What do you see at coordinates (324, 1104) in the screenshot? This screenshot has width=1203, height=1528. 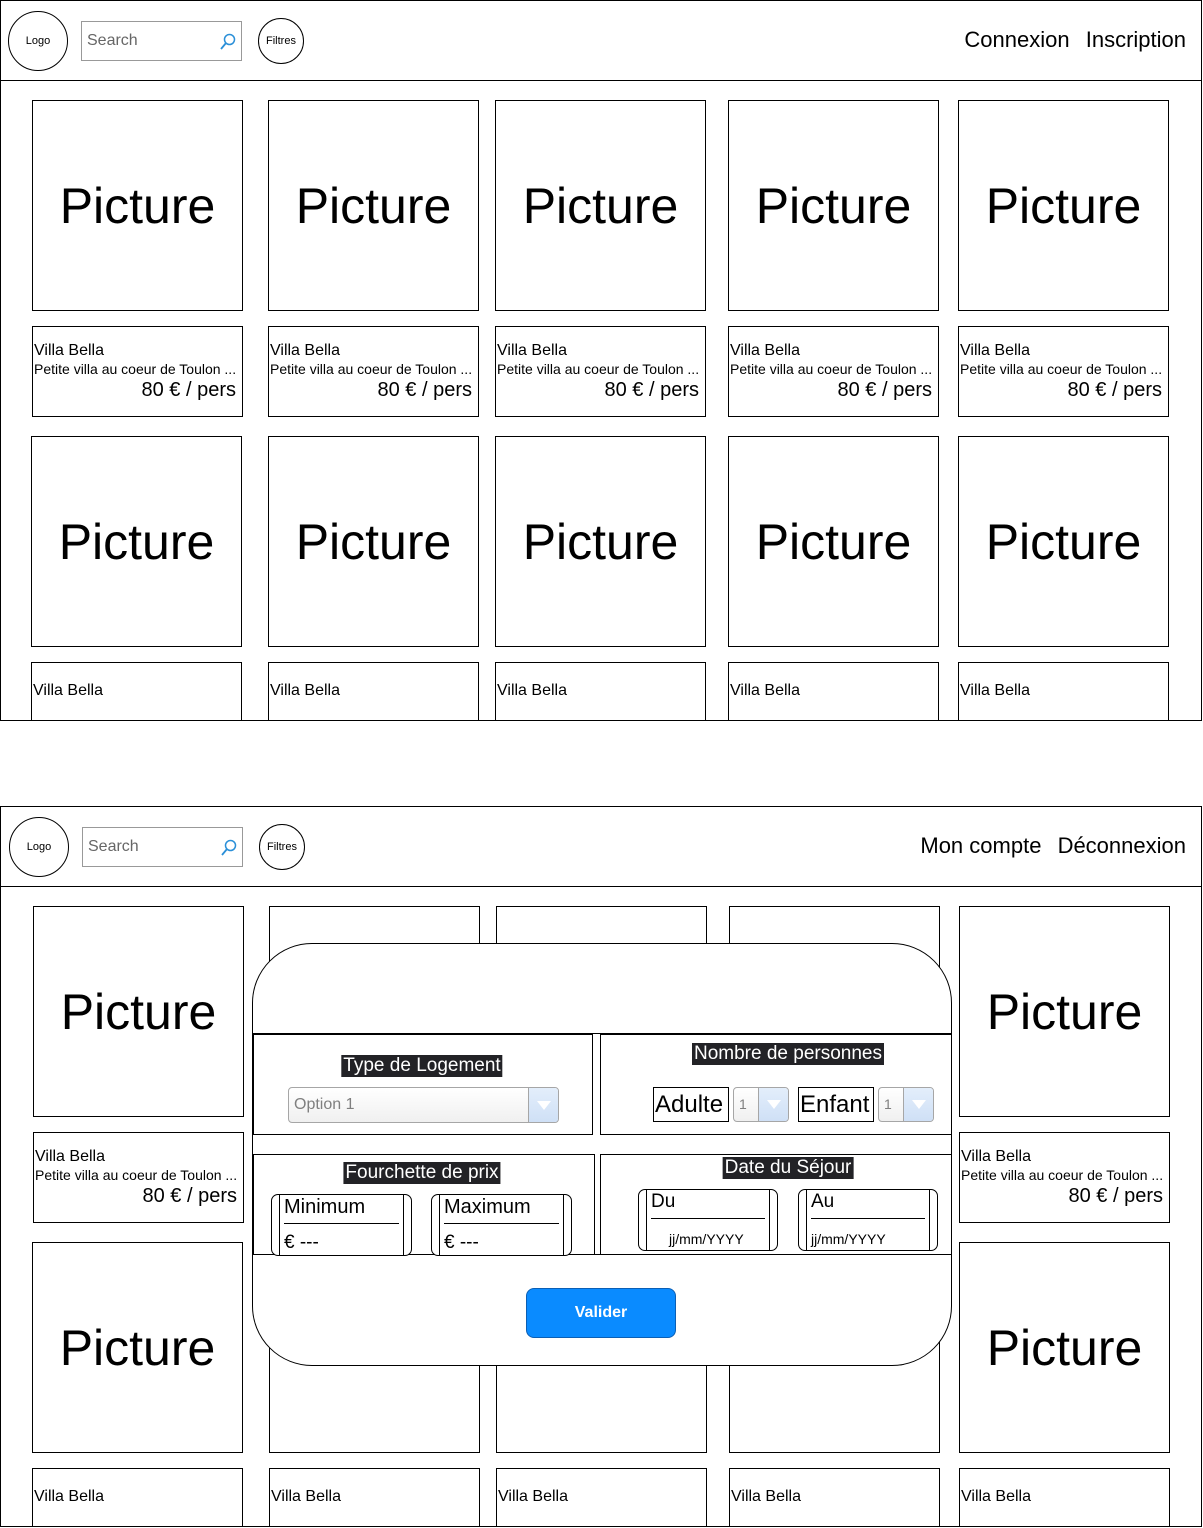 I see `housing-type-value: Option 1` at bounding box center [324, 1104].